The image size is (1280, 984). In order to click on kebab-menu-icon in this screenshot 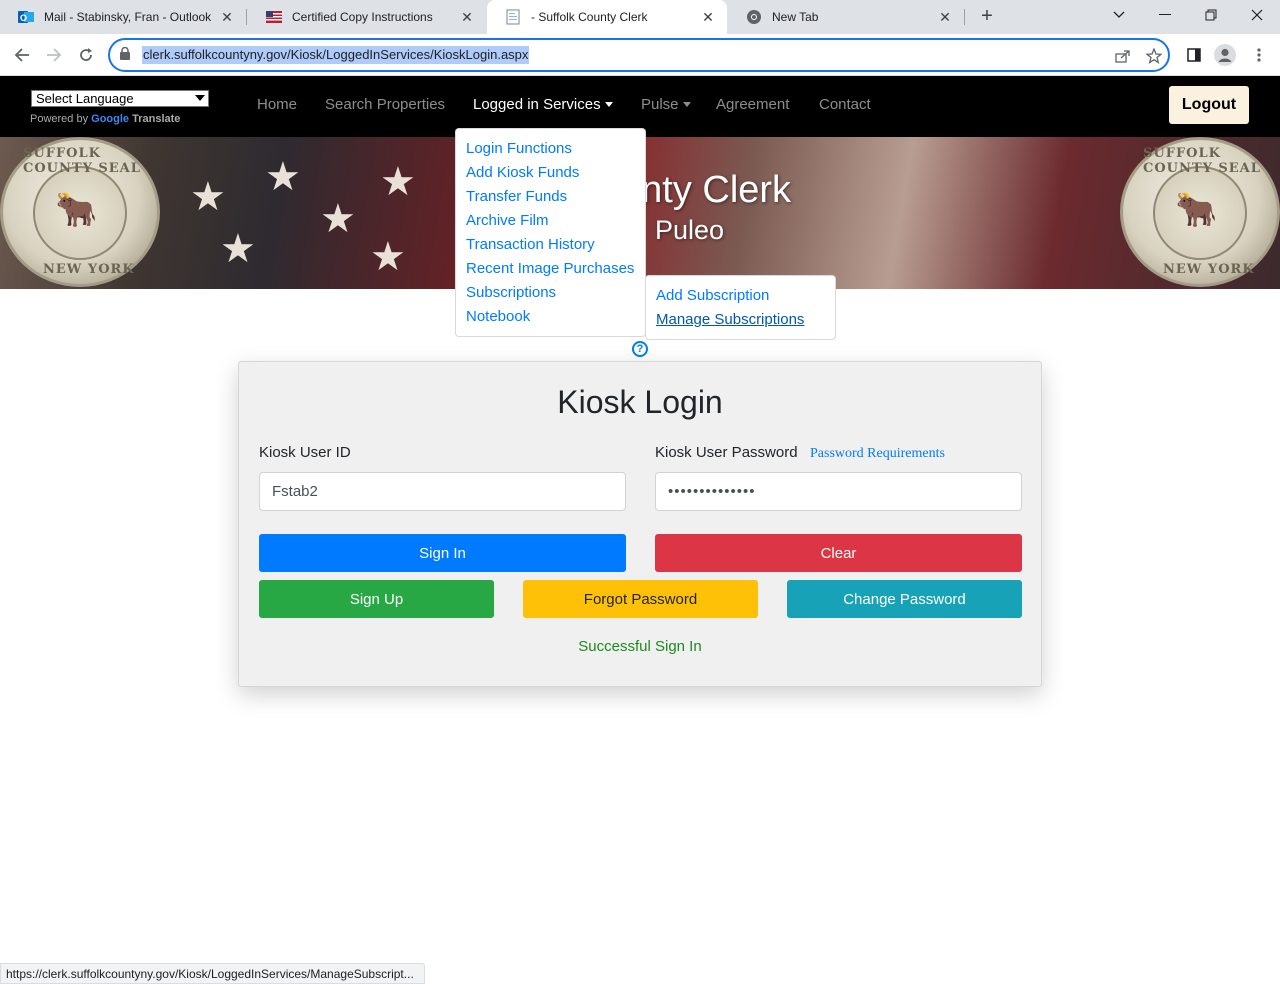, I will do `click(1259, 55)`.